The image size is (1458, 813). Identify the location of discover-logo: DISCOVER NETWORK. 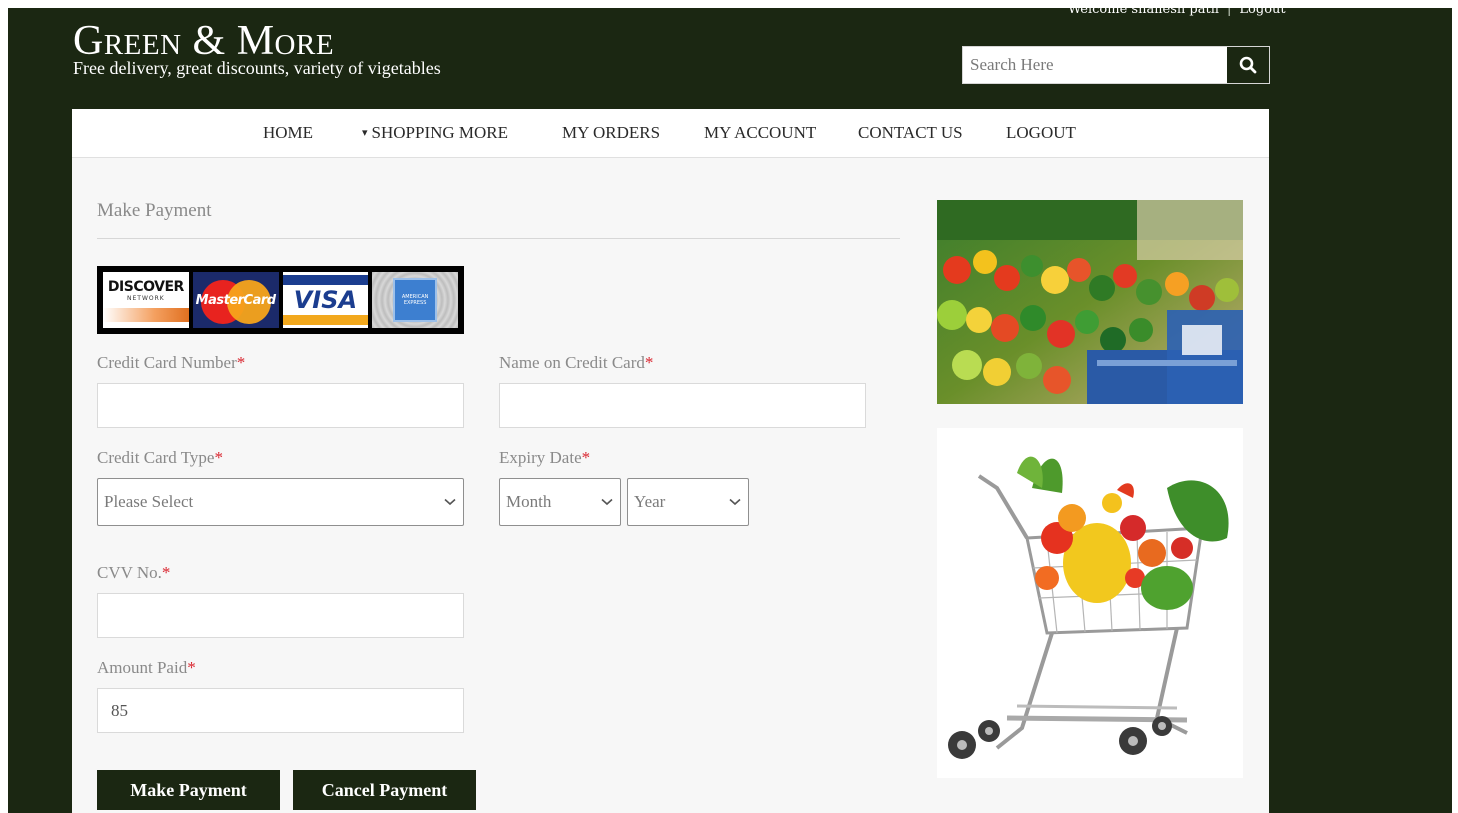
(146, 300).